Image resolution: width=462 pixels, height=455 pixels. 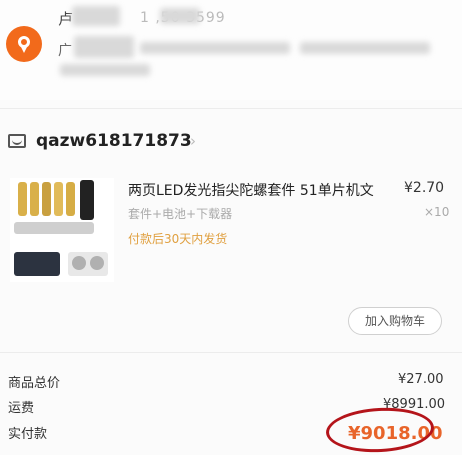 What do you see at coordinates (65, 51) in the screenshot?
I see `address-line: 广` at bounding box center [65, 51].